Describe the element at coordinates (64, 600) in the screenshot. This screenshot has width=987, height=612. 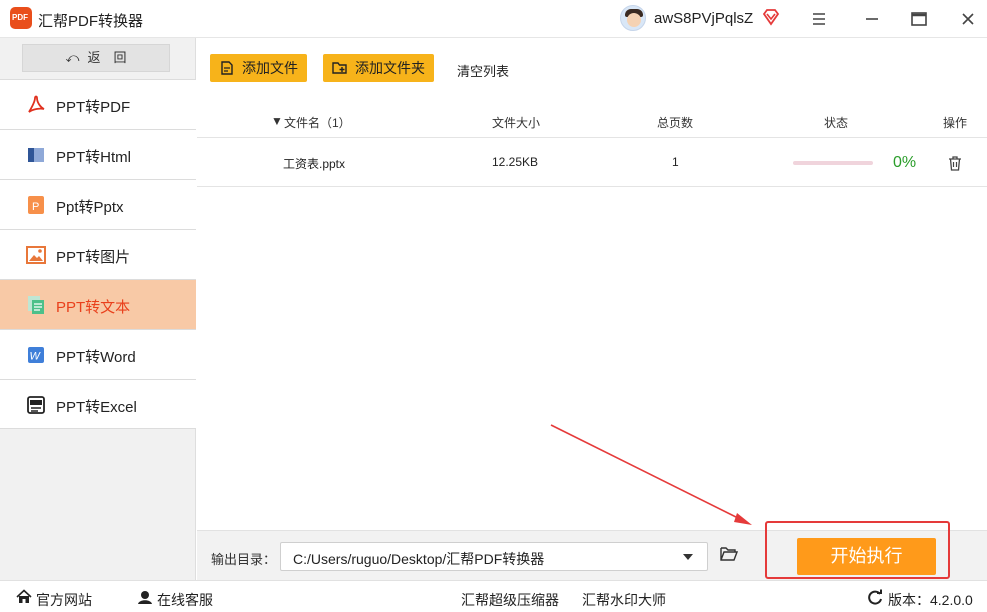
I see `official-website-link: 官方网站` at that location.